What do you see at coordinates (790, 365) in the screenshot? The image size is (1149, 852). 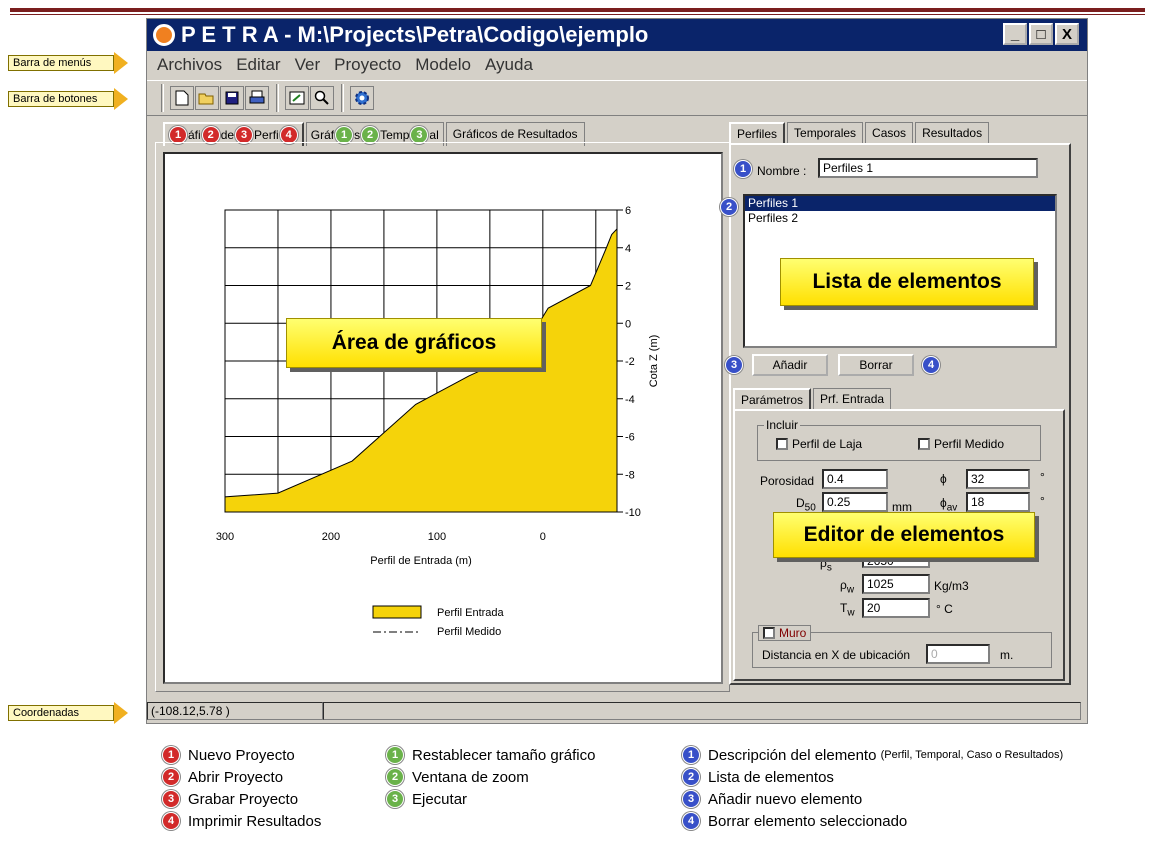 I see `add-button: Añadir` at bounding box center [790, 365].